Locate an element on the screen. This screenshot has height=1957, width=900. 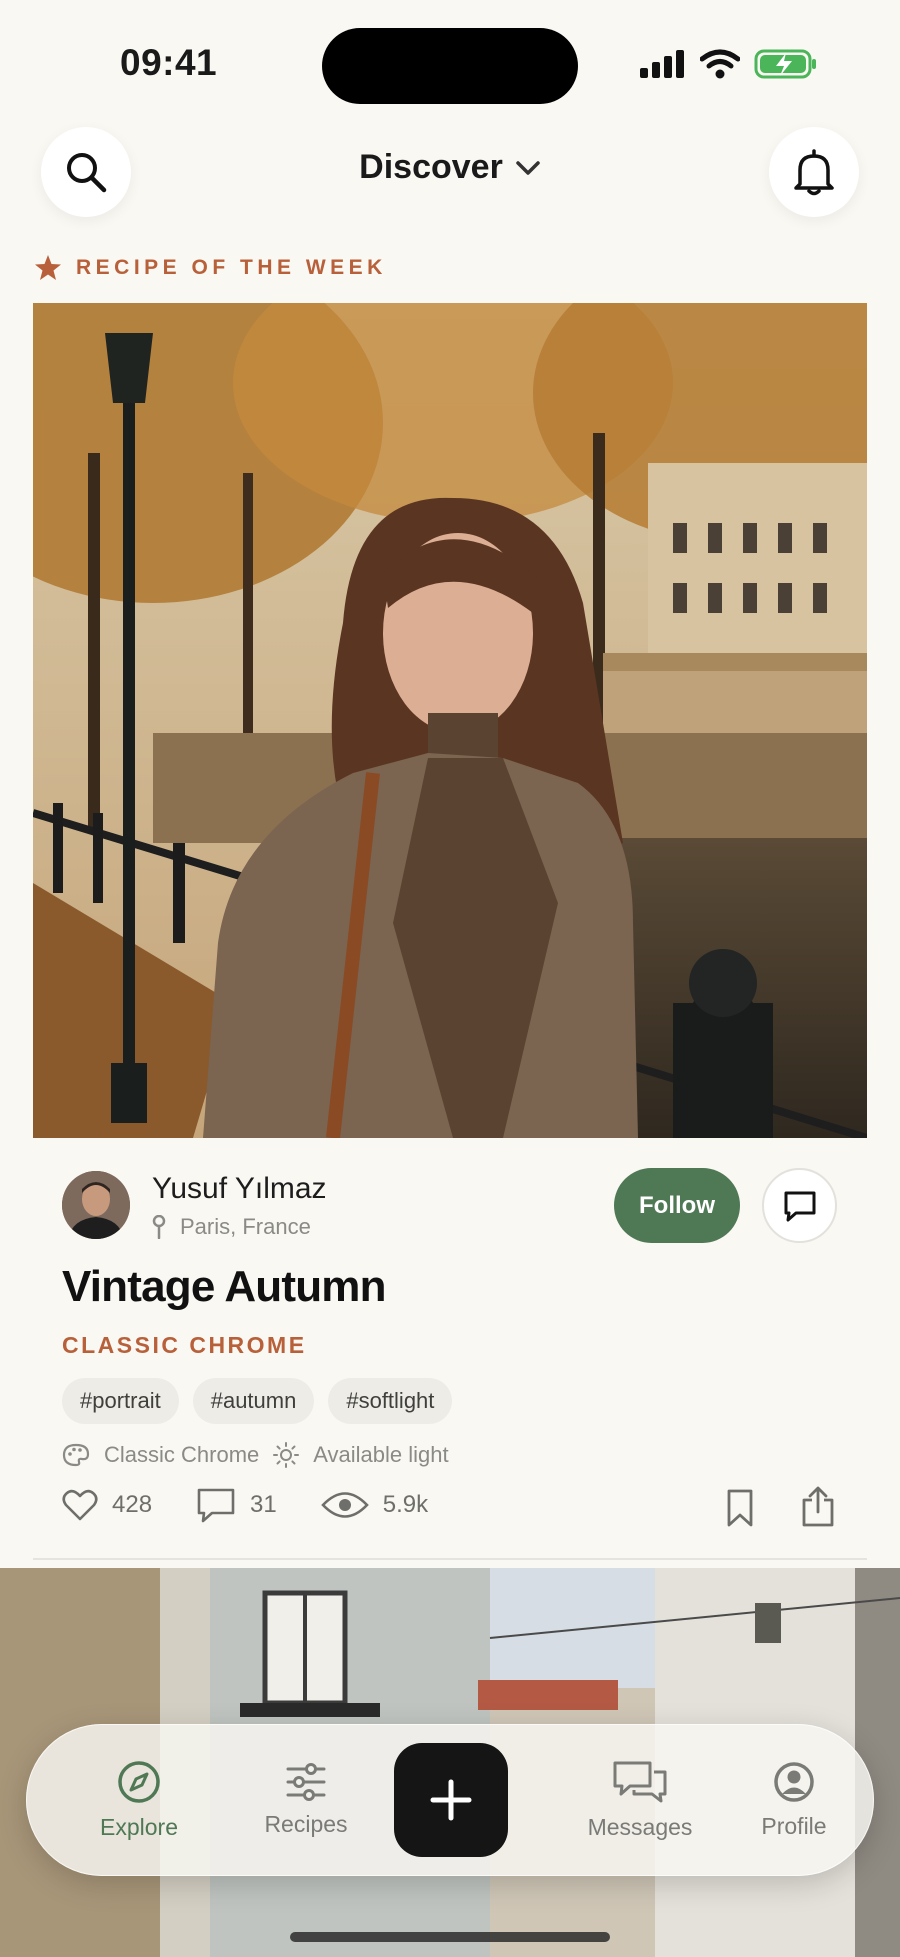
page-title: Discover is located at coordinates (431, 167).